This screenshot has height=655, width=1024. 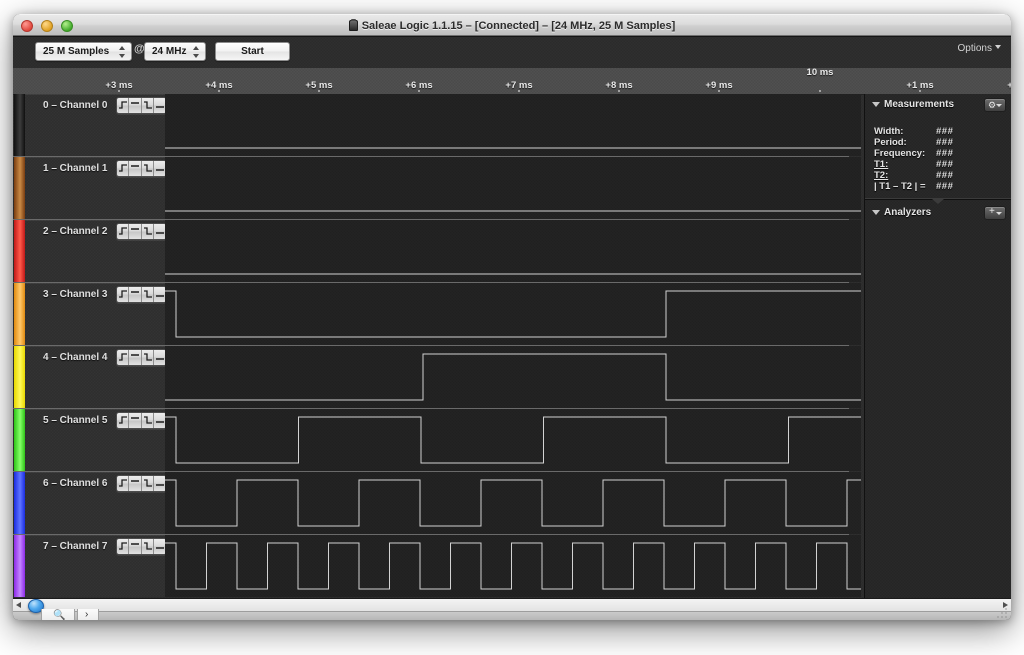 I want to click on channel-header: 1 – Channel 1, so click(x=96, y=188).